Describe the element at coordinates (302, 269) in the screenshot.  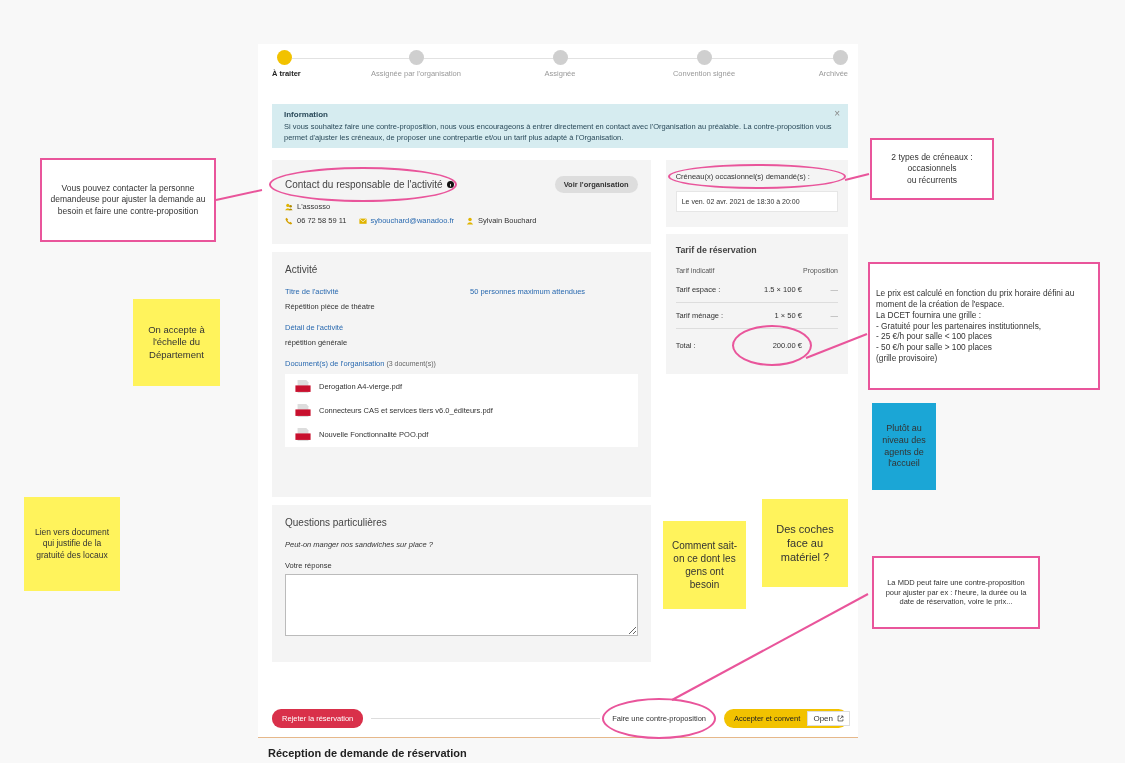
I see `activity-title: Activité` at that location.